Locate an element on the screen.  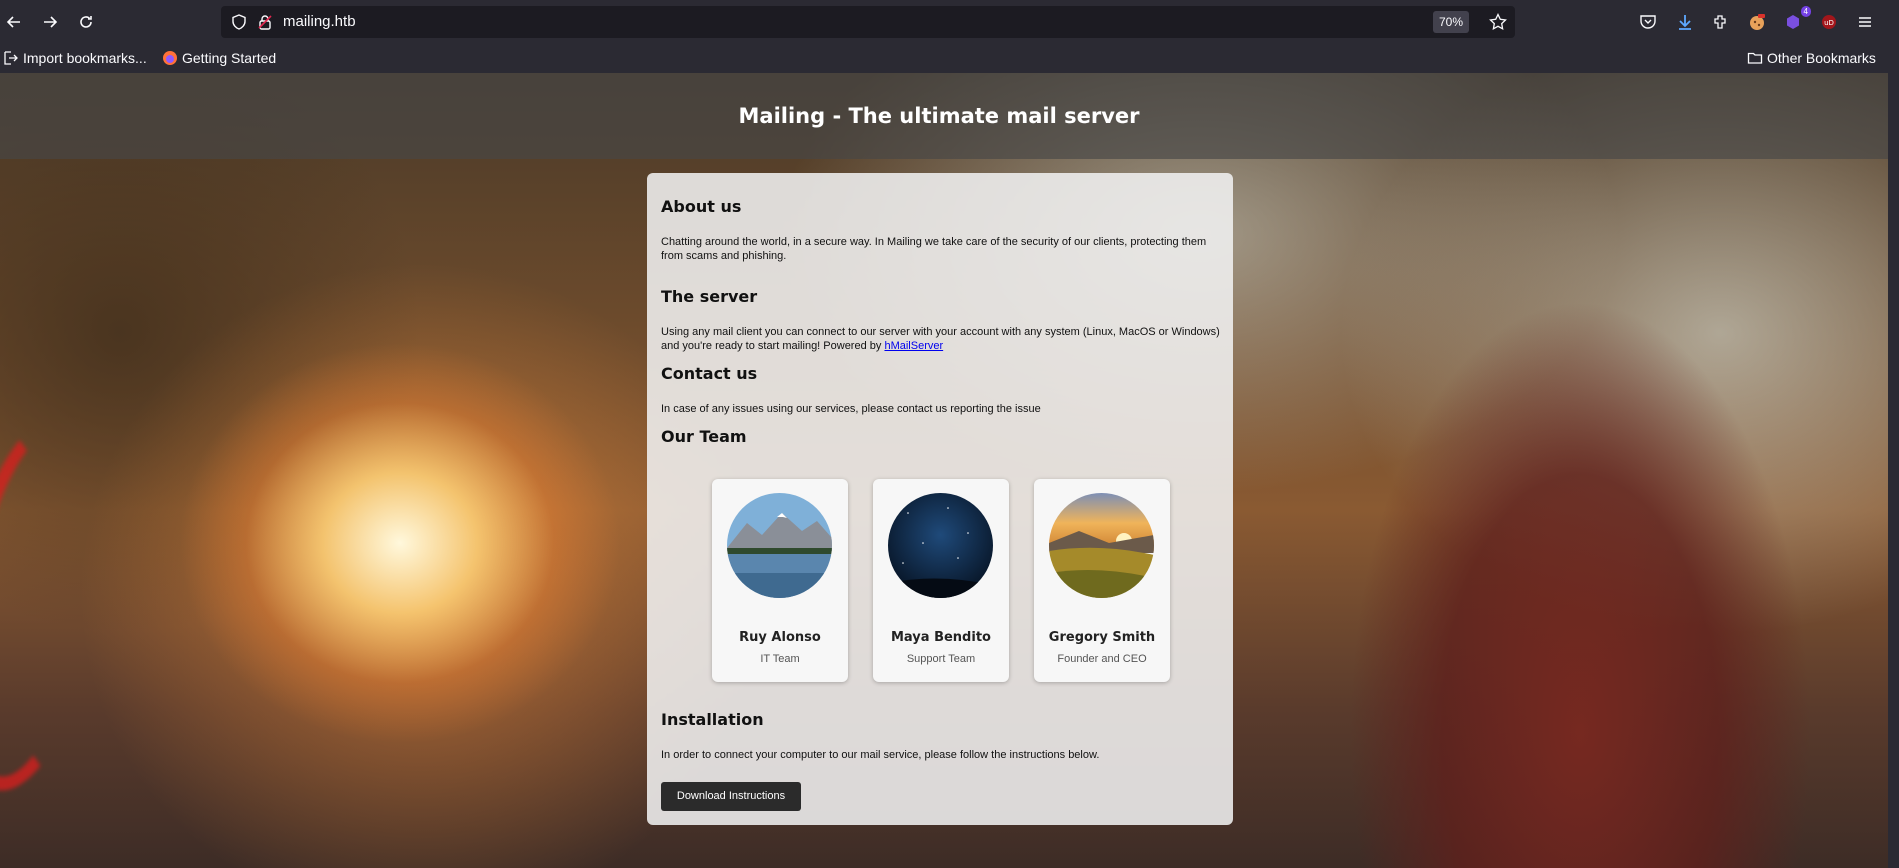
member-role: Founder and CEO is located at coordinates (1102, 659).